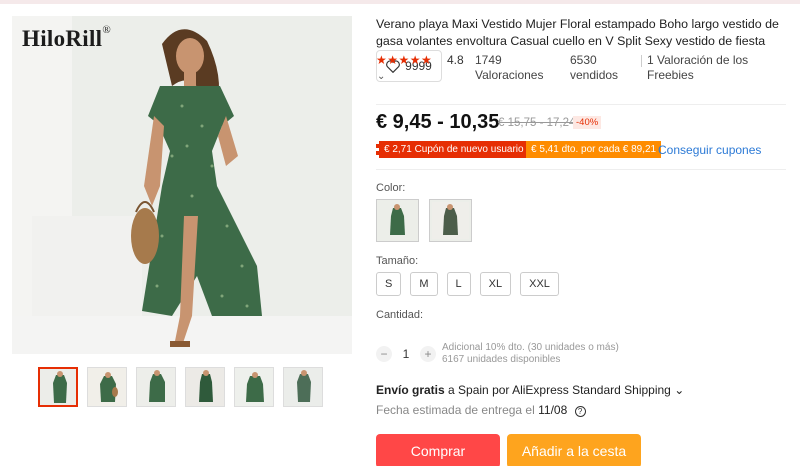 The image size is (800, 466). What do you see at coordinates (587, 122) in the screenshot?
I see `discount-badge: -40%` at bounding box center [587, 122].